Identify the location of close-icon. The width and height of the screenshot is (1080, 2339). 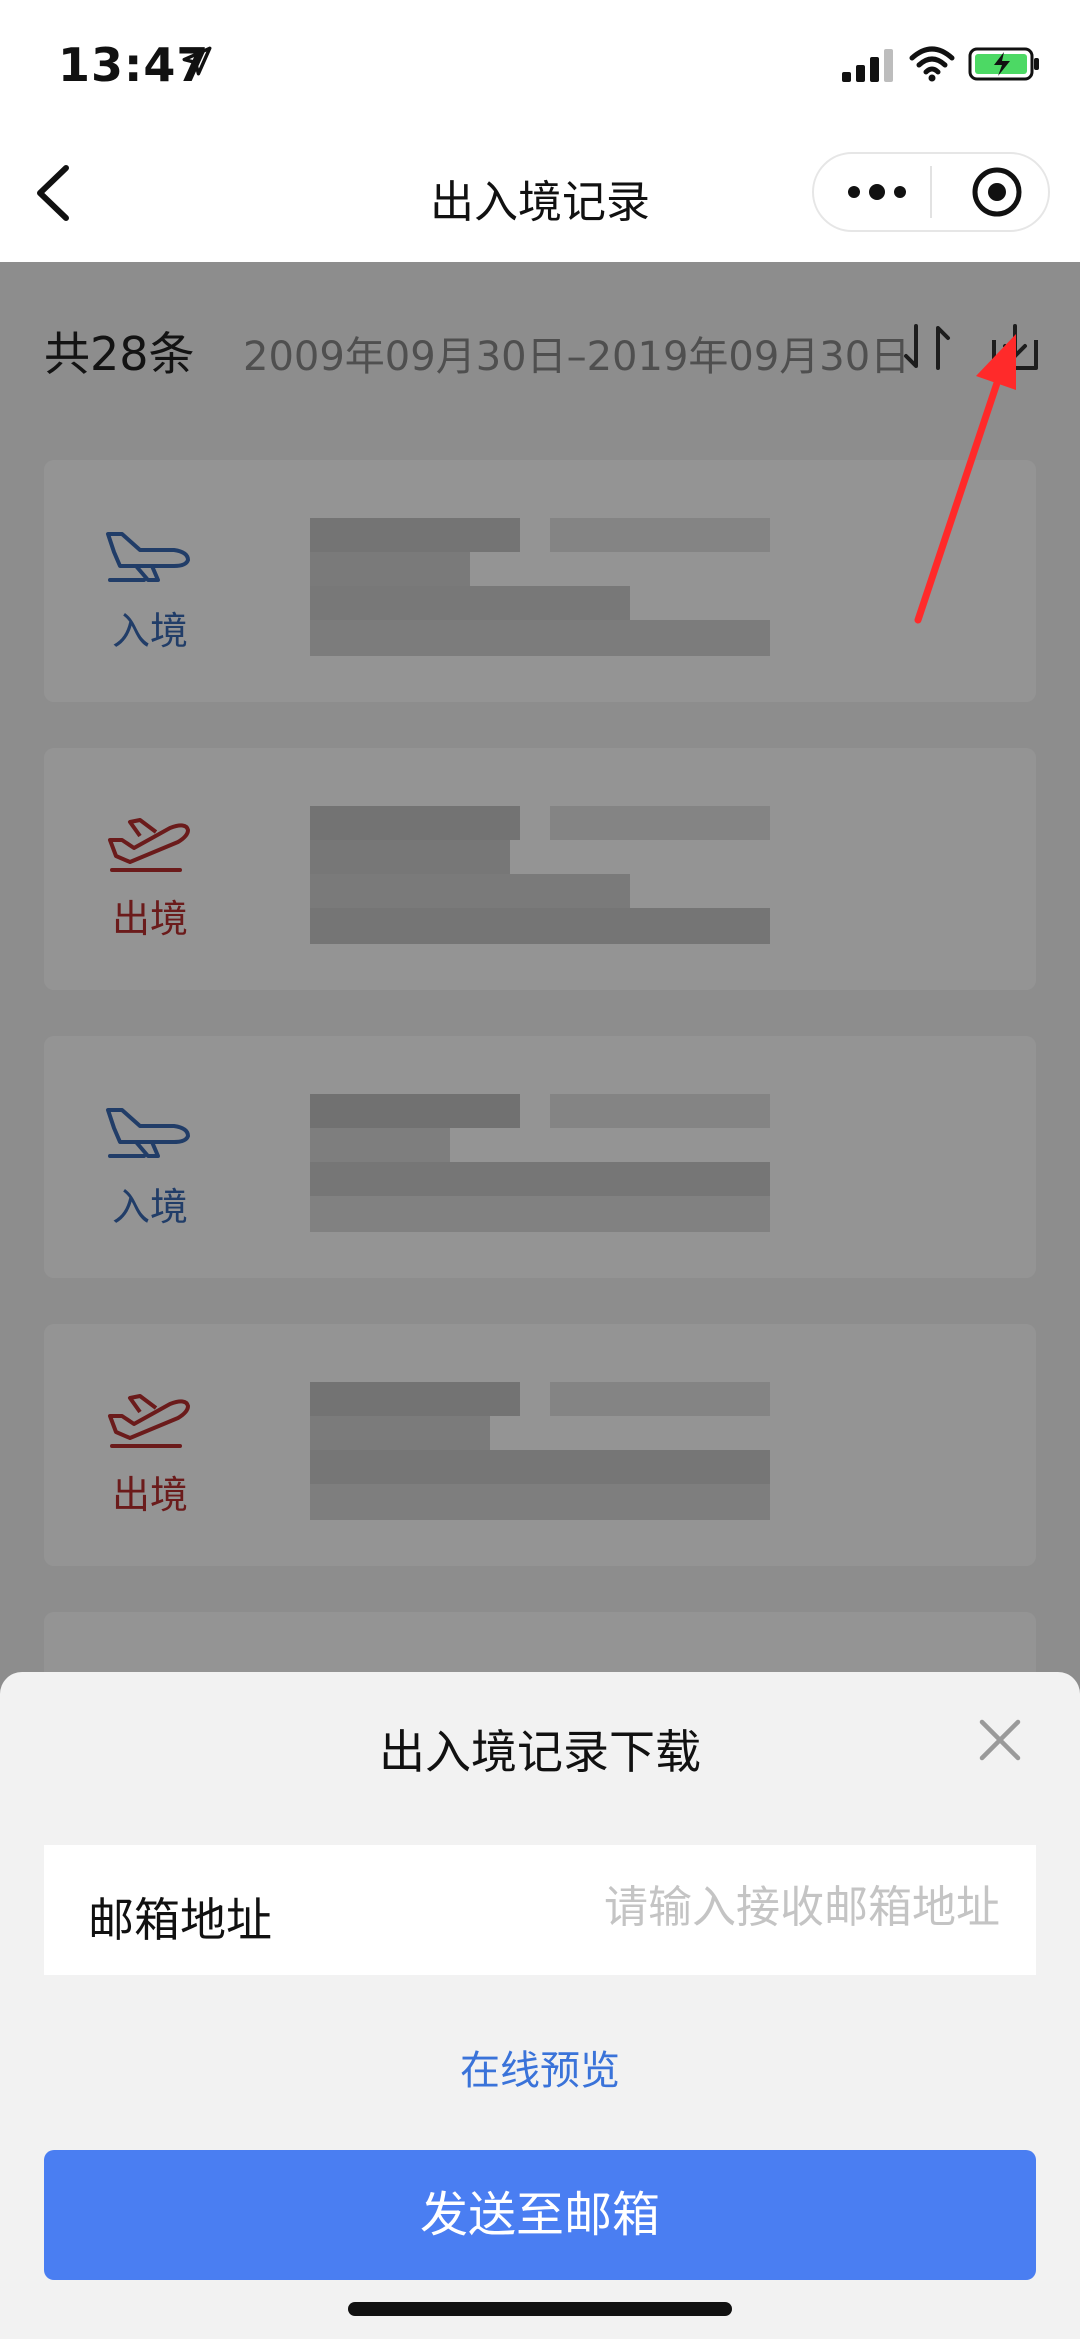
(1000, 1740).